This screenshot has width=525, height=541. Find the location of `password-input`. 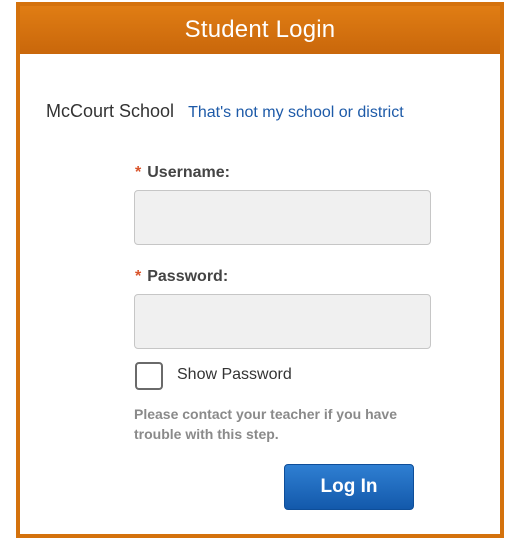

password-input is located at coordinates (282, 321).